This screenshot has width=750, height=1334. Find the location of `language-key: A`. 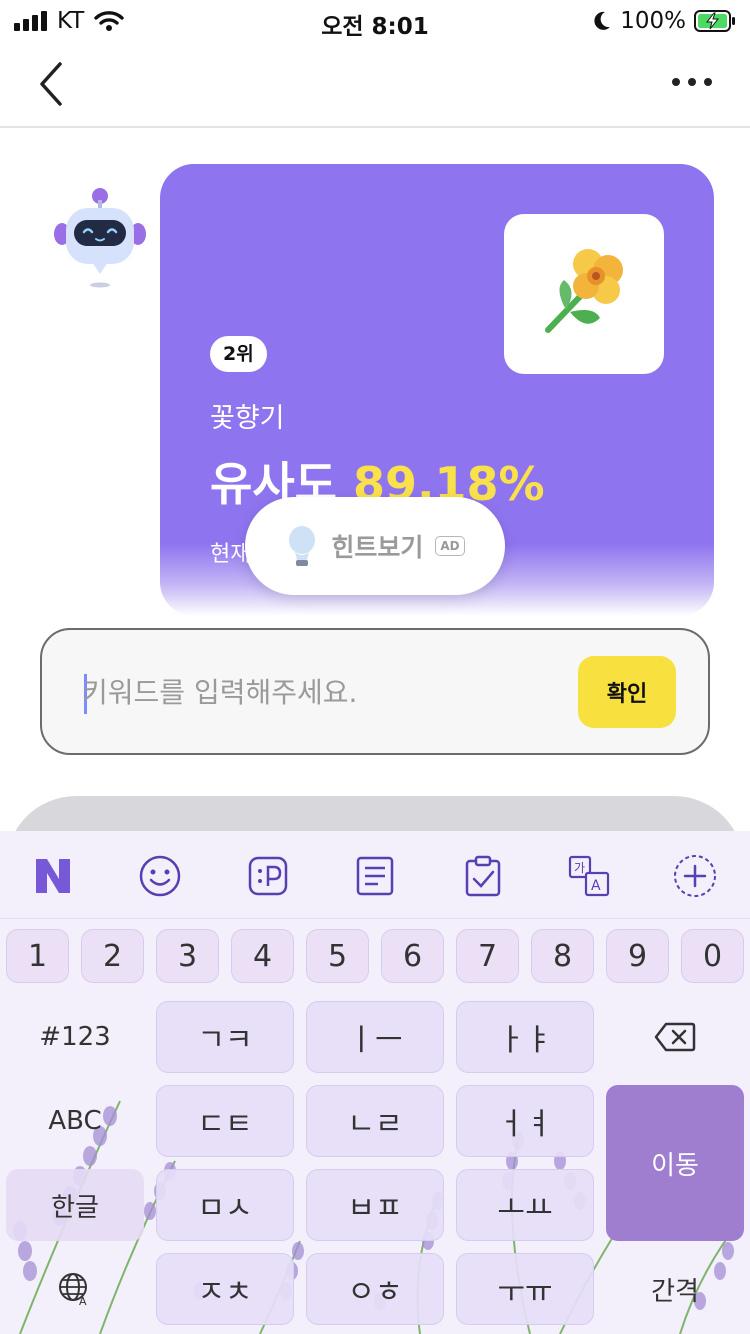

language-key: A is located at coordinates (75, 1289).